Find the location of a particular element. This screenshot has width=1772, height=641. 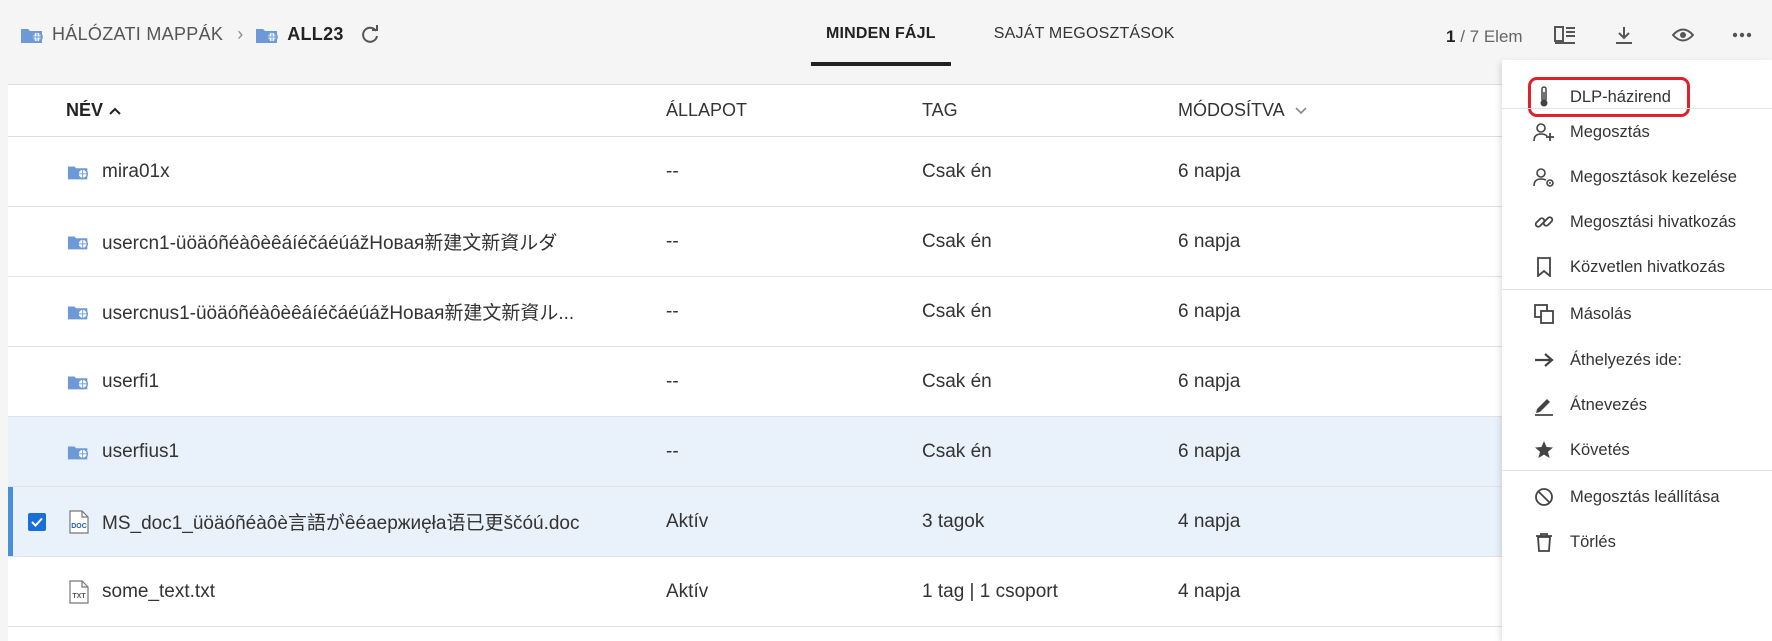

copy-icon is located at coordinates (1544, 314).